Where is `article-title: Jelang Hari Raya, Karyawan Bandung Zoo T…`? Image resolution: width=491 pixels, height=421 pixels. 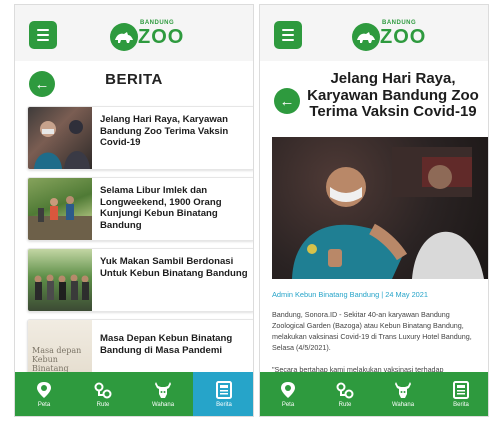
article-title: Jelang Hari Raya, Karyawan Bandung Zoo T… is located at coordinates (393, 95).